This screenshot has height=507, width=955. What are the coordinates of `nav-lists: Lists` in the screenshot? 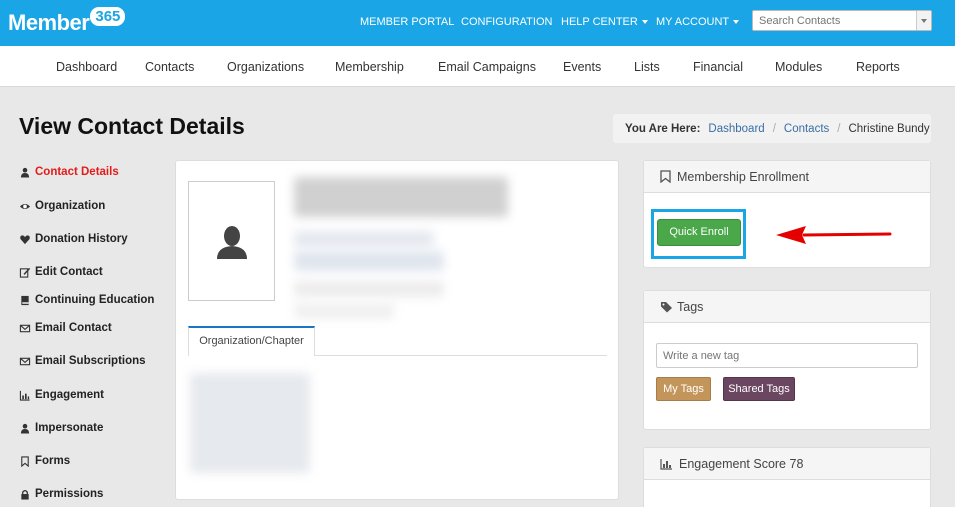 It's located at (647, 67).